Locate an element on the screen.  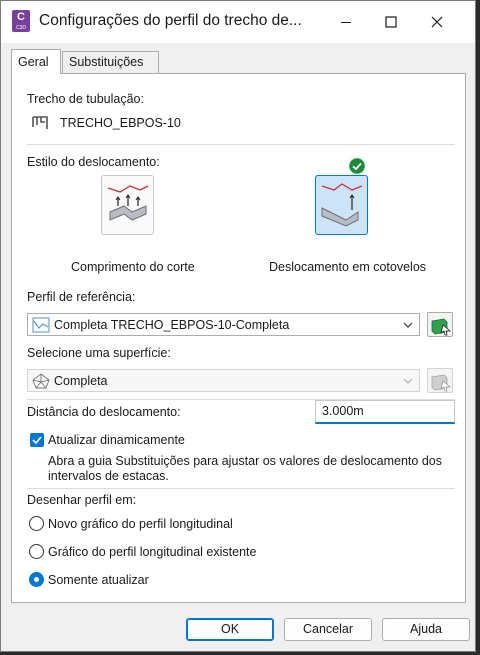
minimize-button is located at coordinates (346, 22).